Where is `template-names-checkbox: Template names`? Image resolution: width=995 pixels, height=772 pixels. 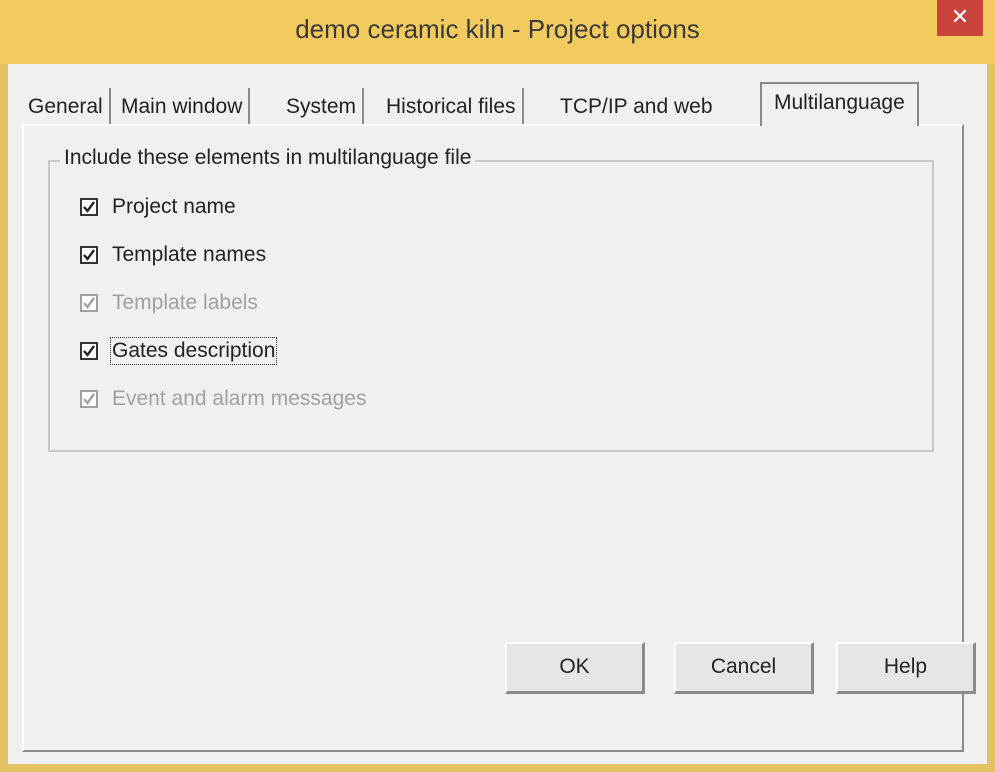
template-names-checkbox: Template names is located at coordinates (173, 255).